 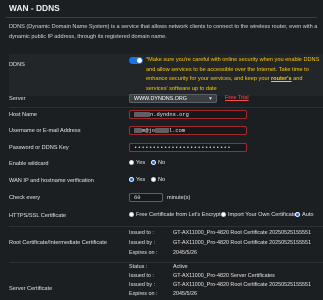 What do you see at coordinates (45, 131) in the screenshot?
I see `username-label: Username or E-mail Address` at bounding box center [45, 131].